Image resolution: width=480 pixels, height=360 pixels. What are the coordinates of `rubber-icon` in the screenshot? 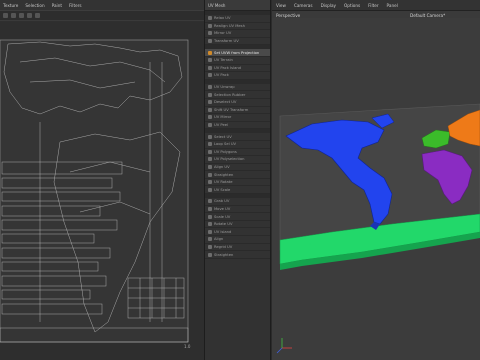 It's located at (210, 94).